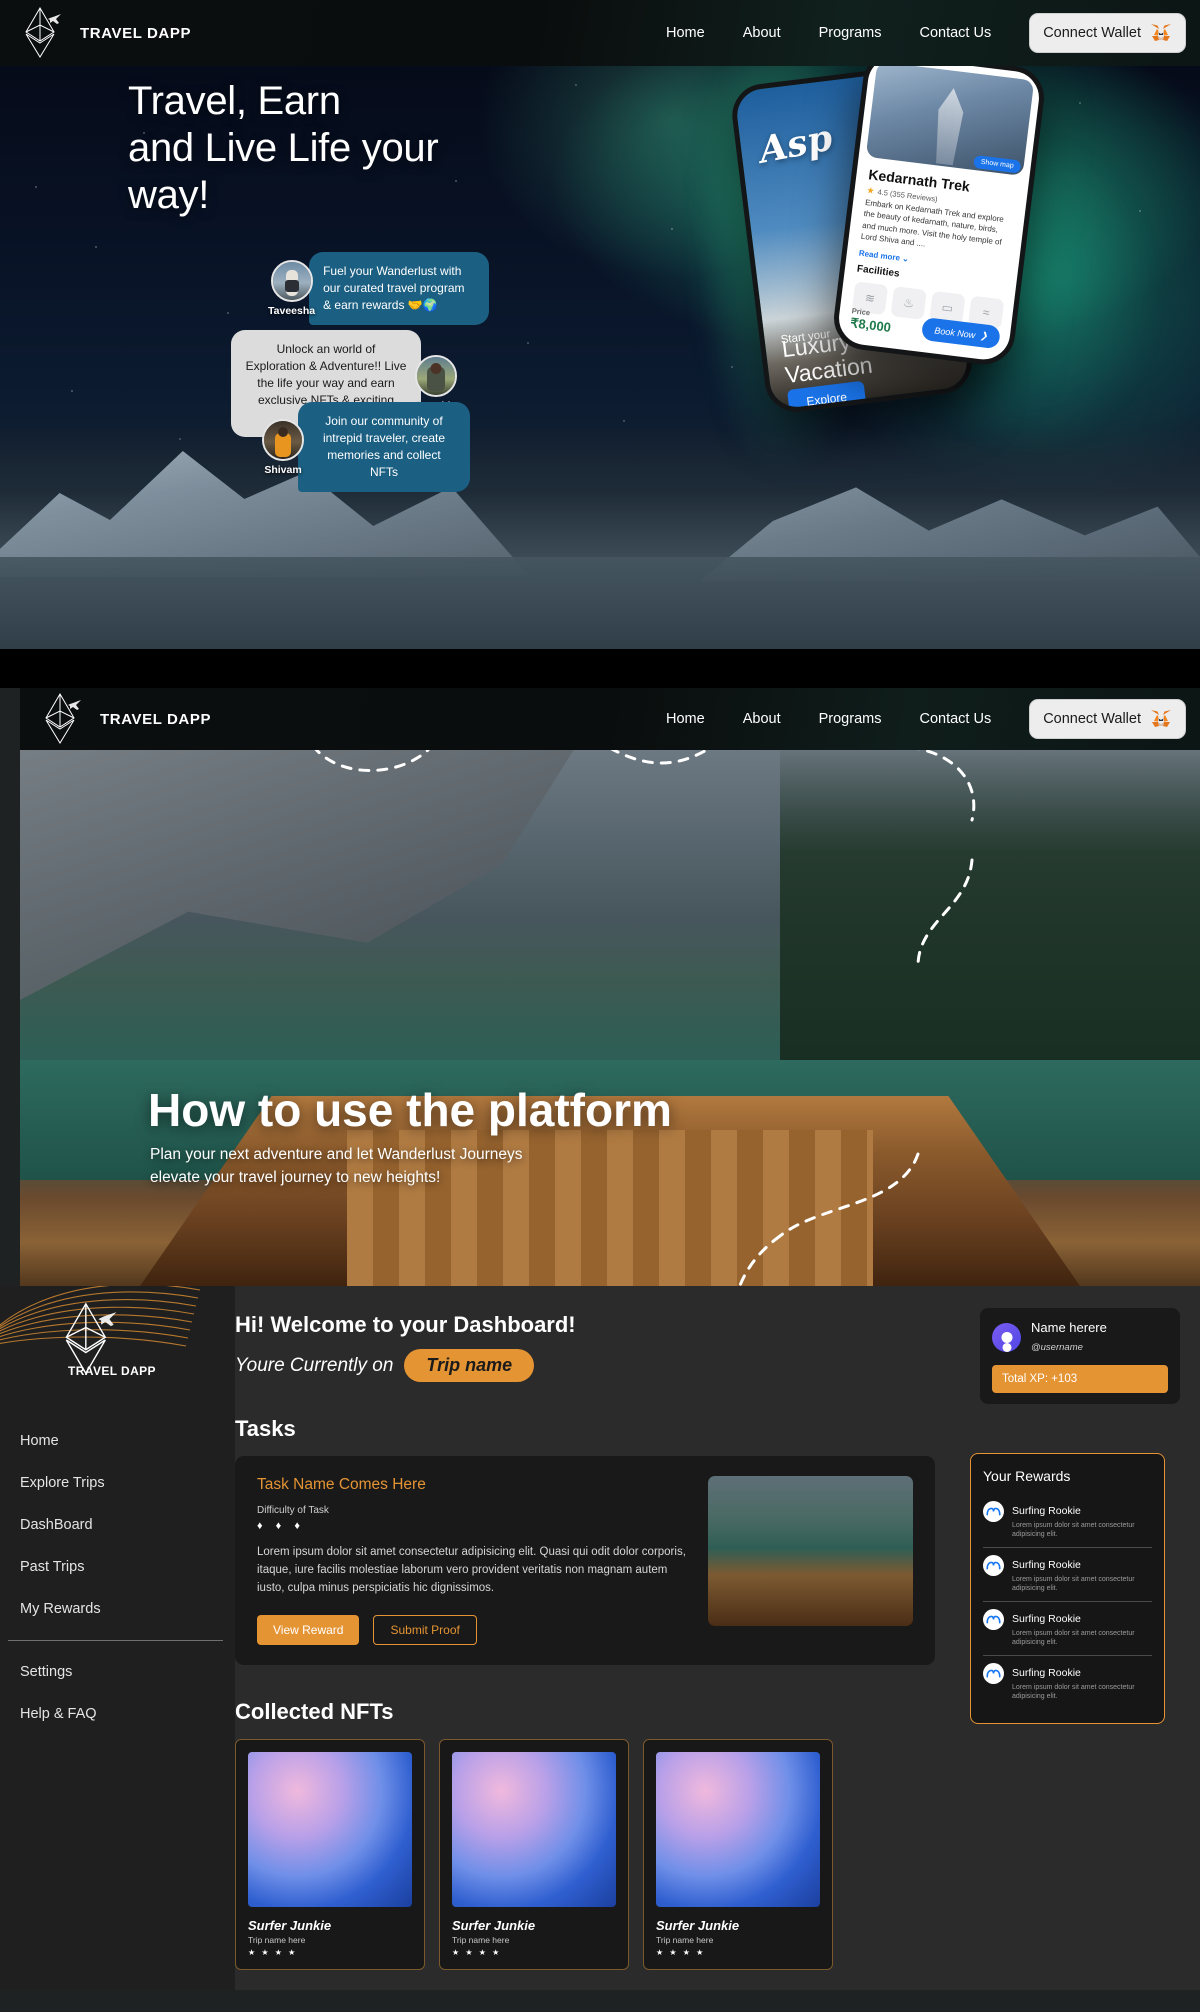 This screenshot has height=2012, width=1200. Describe the element at coordinates (600, 603) in the screenshot. I see `water-decoration` at that location.